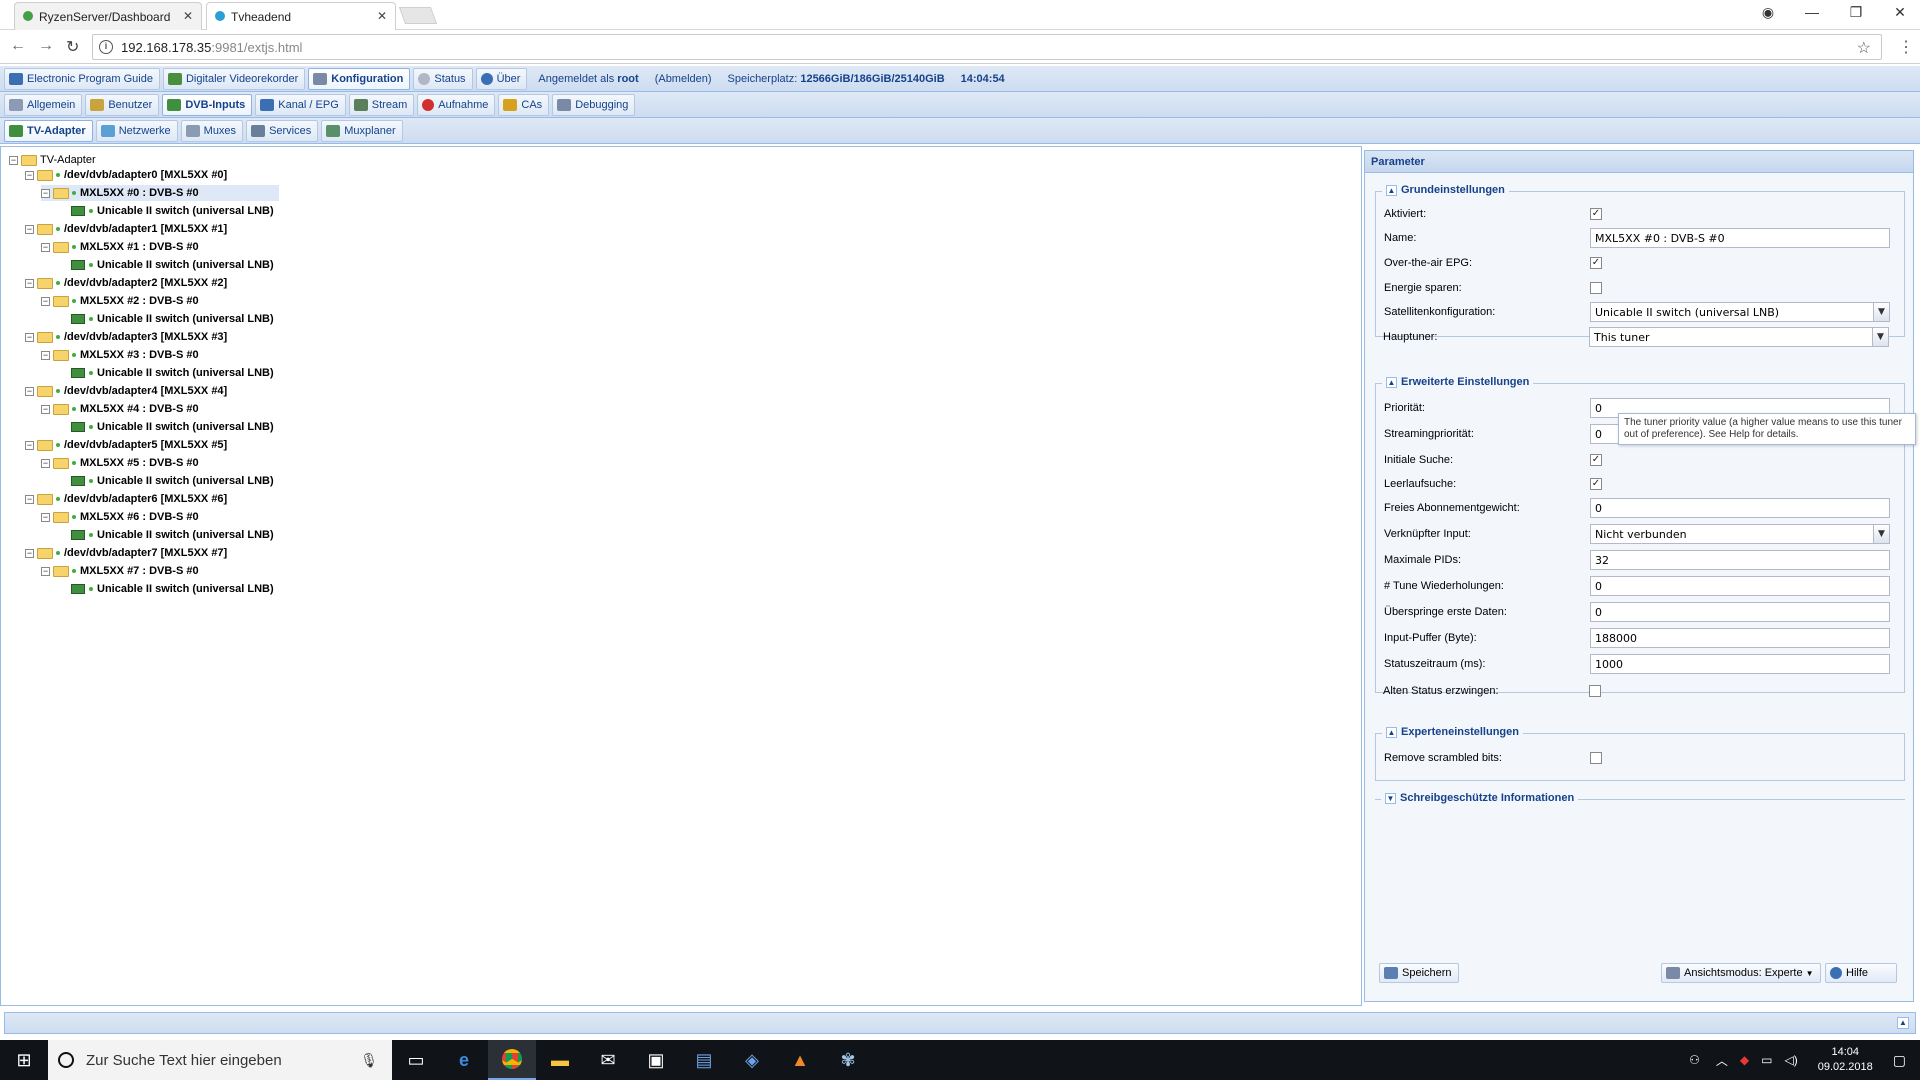  What do you see at coordinates (512, 1060) in the screenshot?
I see `chrome-icon` at bounding box center [512, 1060].